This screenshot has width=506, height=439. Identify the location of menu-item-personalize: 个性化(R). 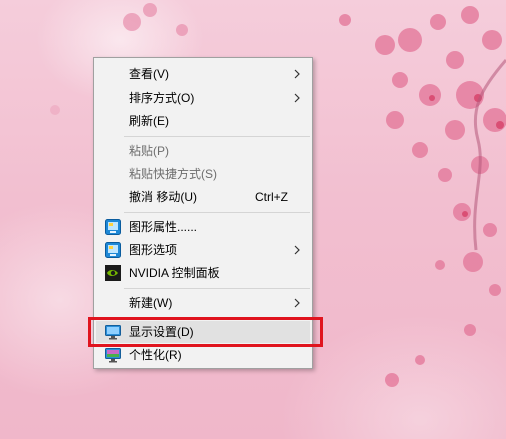
(203, 355).